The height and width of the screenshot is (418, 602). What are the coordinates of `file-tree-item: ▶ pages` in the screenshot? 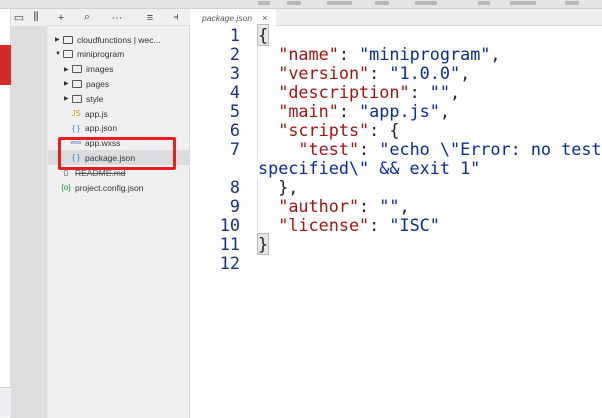 It's located at (119, 83).